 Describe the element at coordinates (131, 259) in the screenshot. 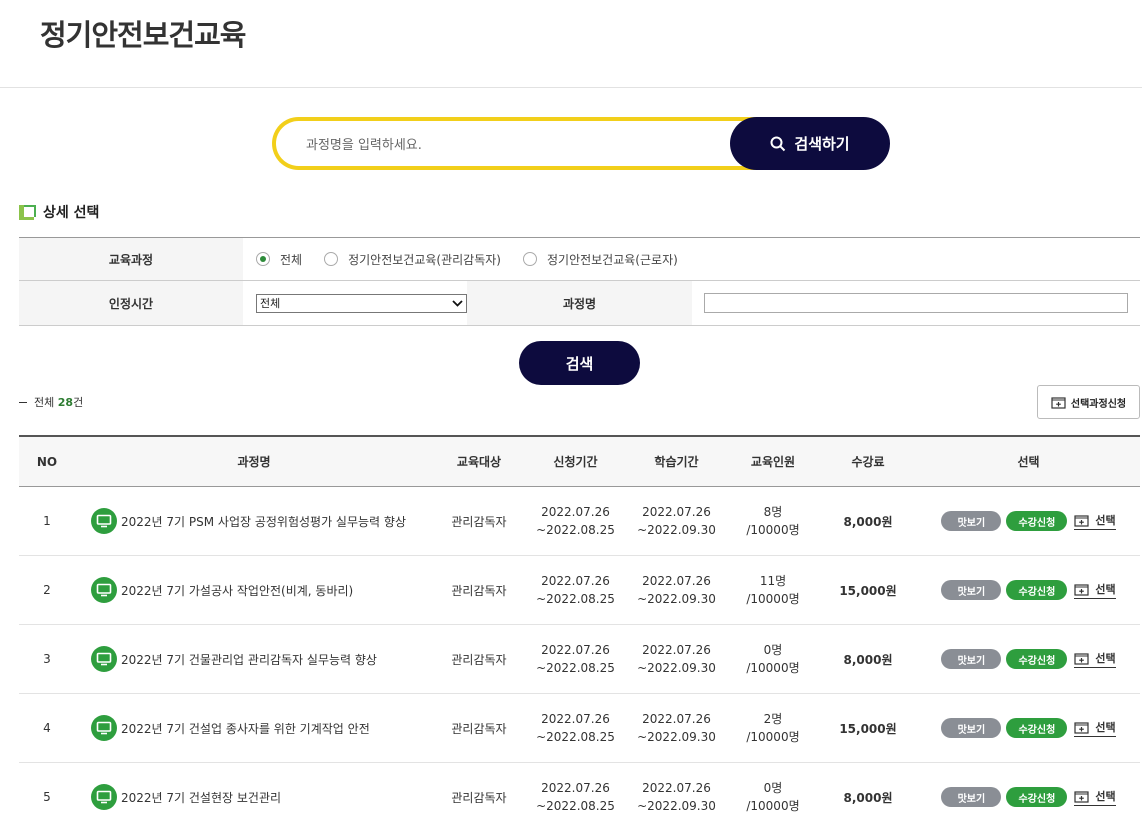

I see `course-label: 교육과정` at that location.